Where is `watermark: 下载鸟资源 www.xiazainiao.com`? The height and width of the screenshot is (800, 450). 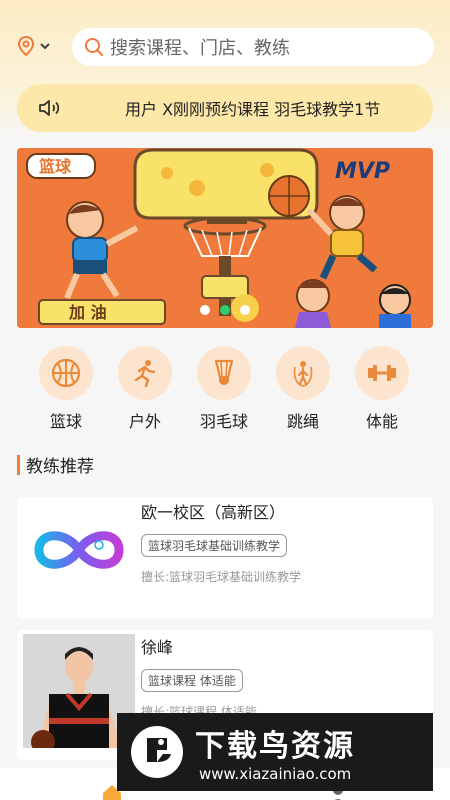
watermark: 下载鸟资源 www.xiazainiao.com is located at coordinates (275, 752).